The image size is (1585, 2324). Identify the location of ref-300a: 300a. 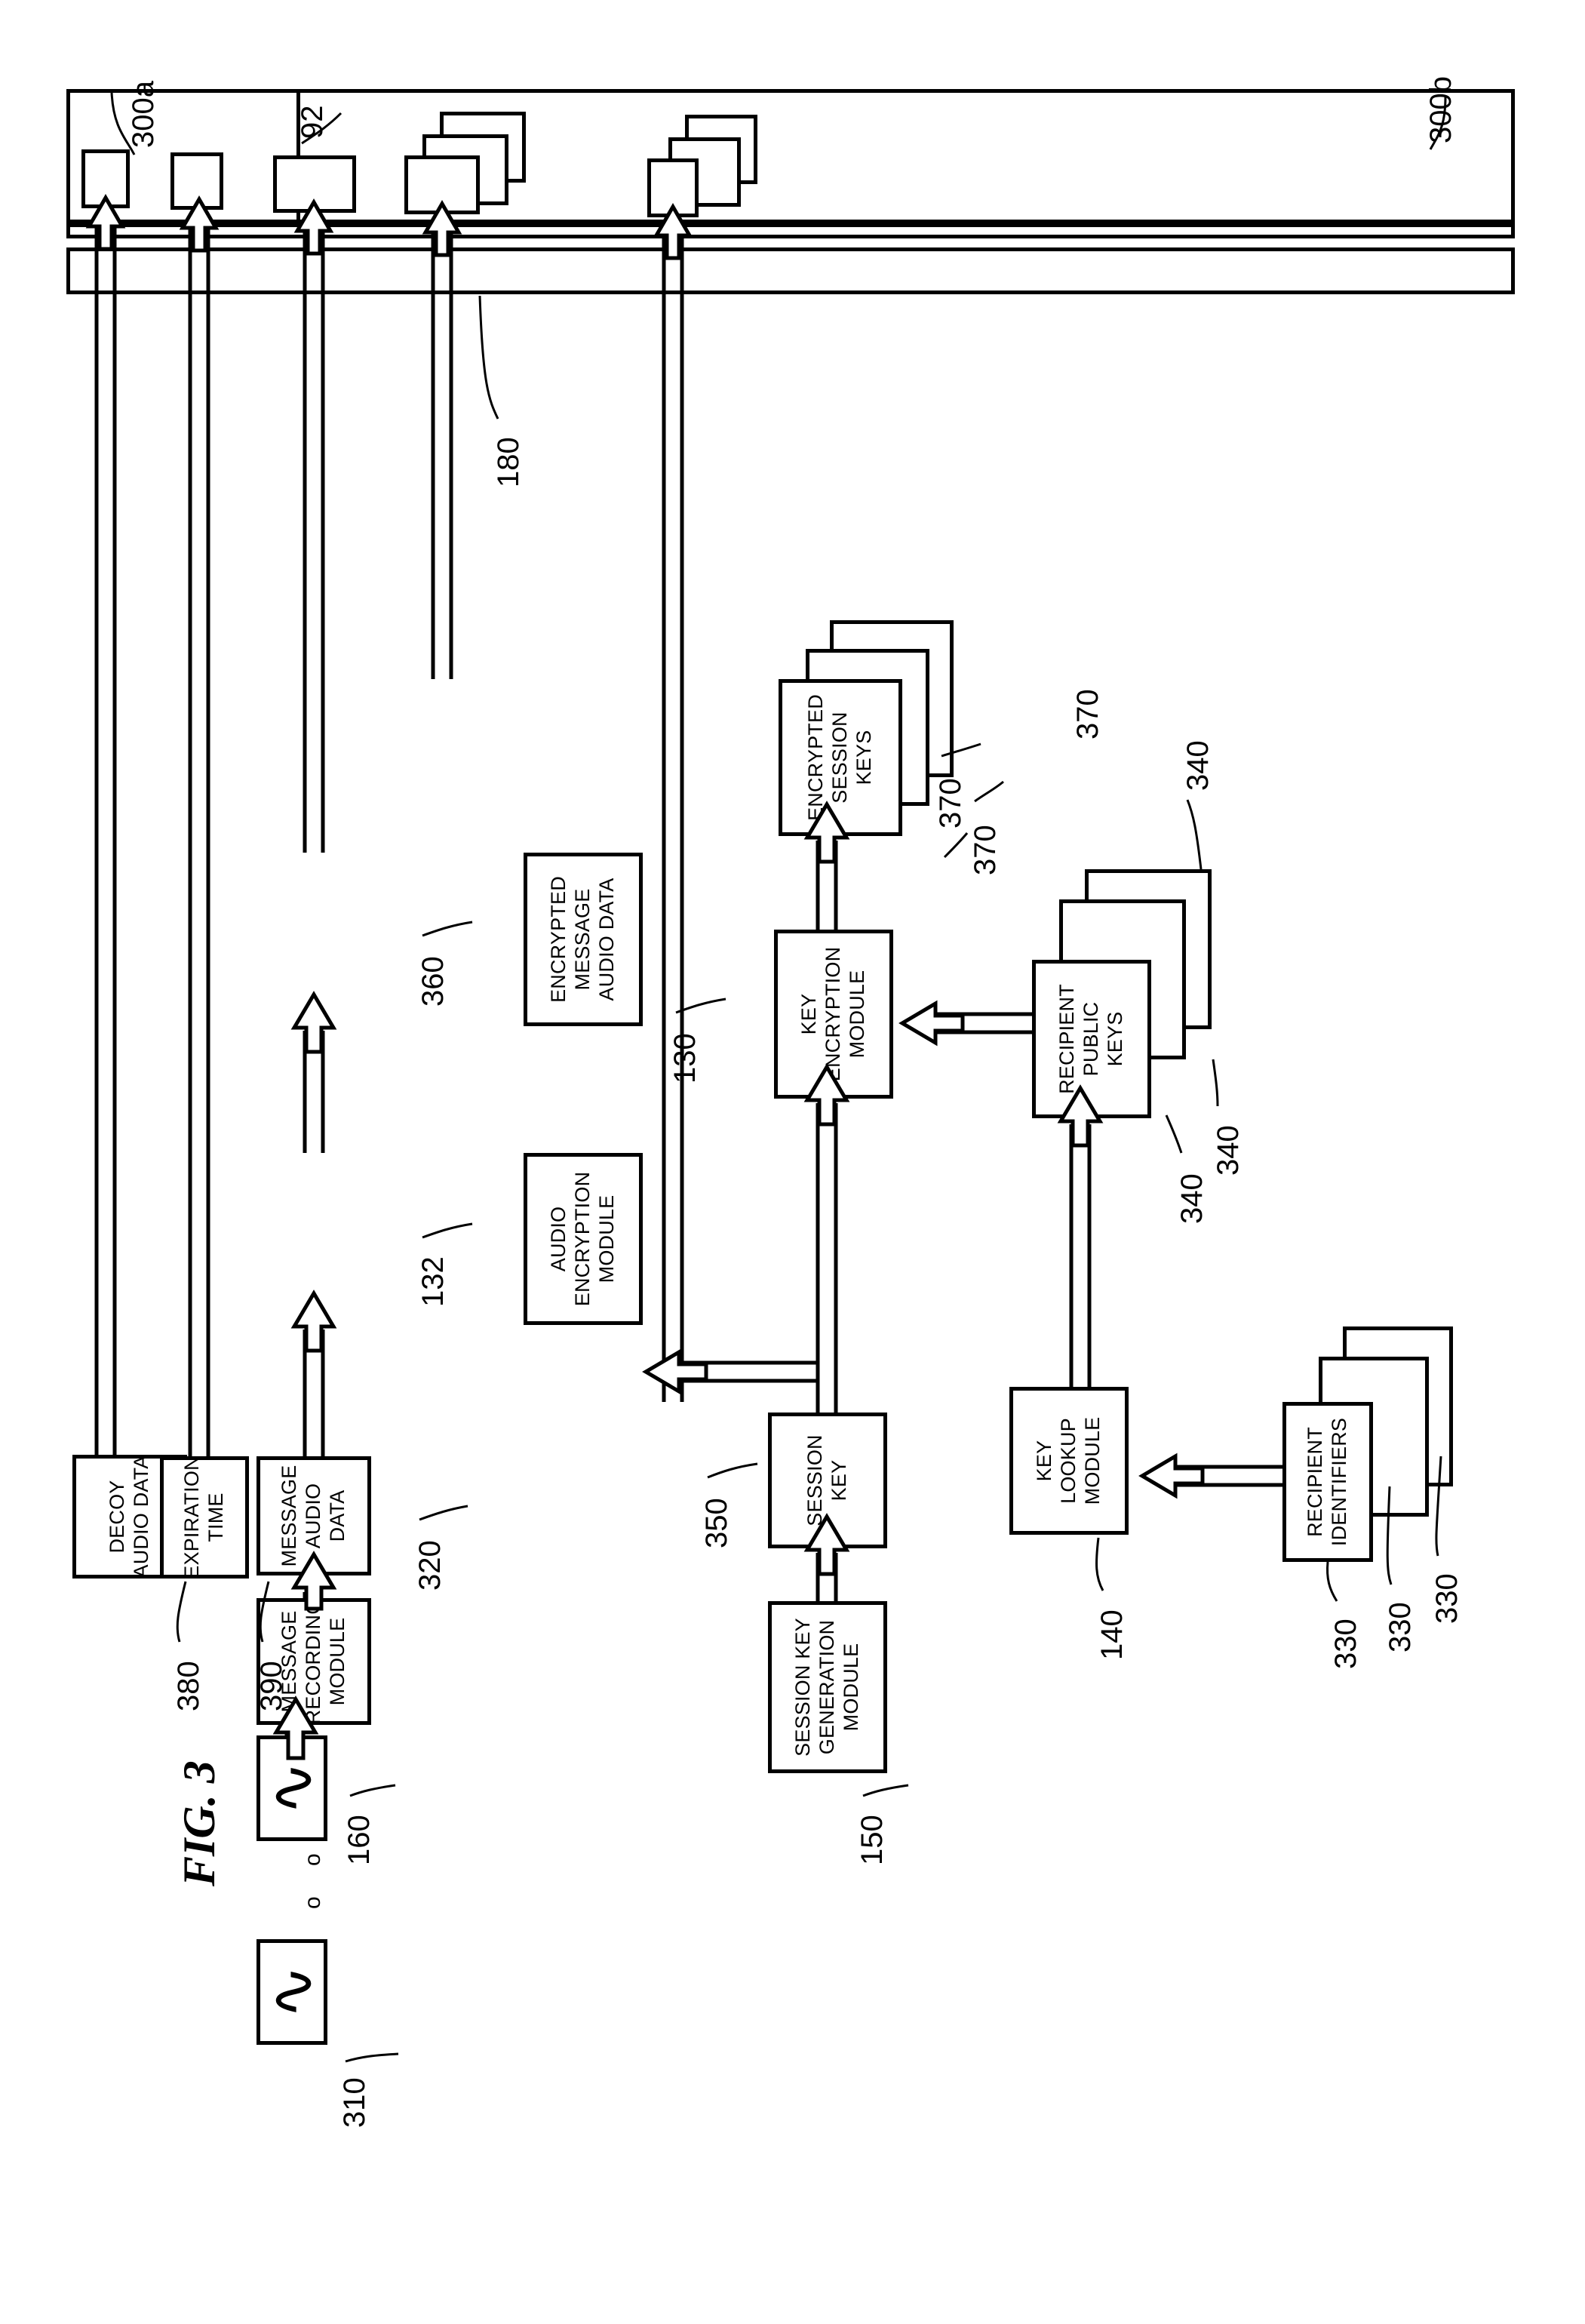
(143, 114).